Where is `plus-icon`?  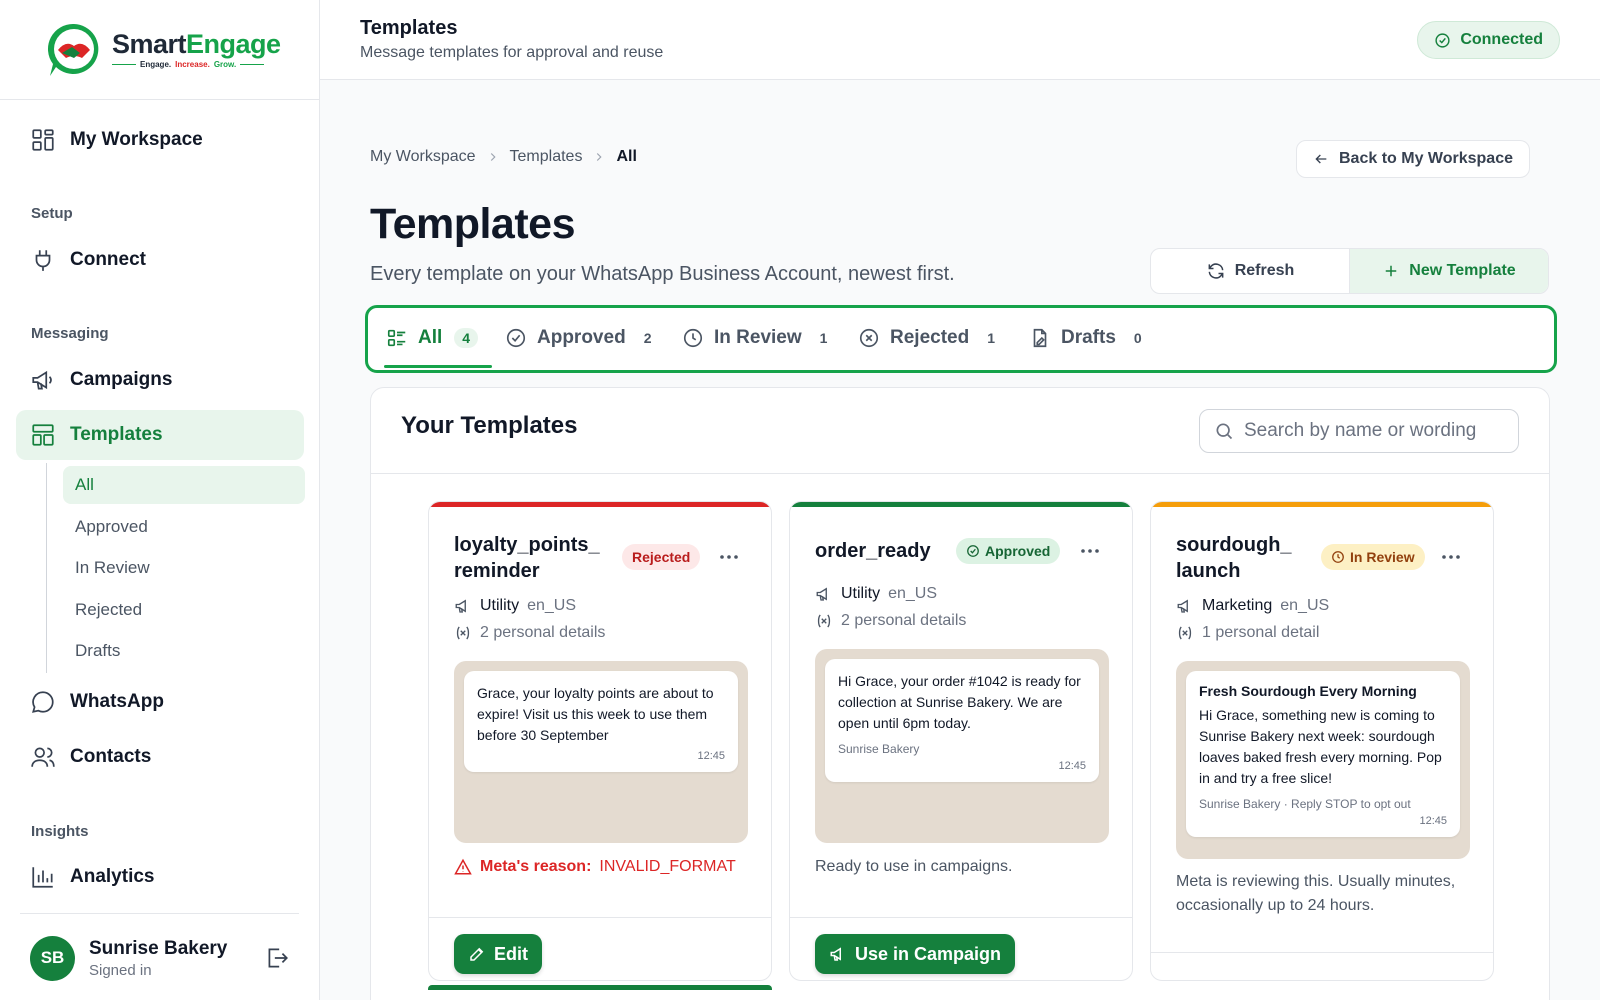 plus-icon is located at coordinates (1391, 271).